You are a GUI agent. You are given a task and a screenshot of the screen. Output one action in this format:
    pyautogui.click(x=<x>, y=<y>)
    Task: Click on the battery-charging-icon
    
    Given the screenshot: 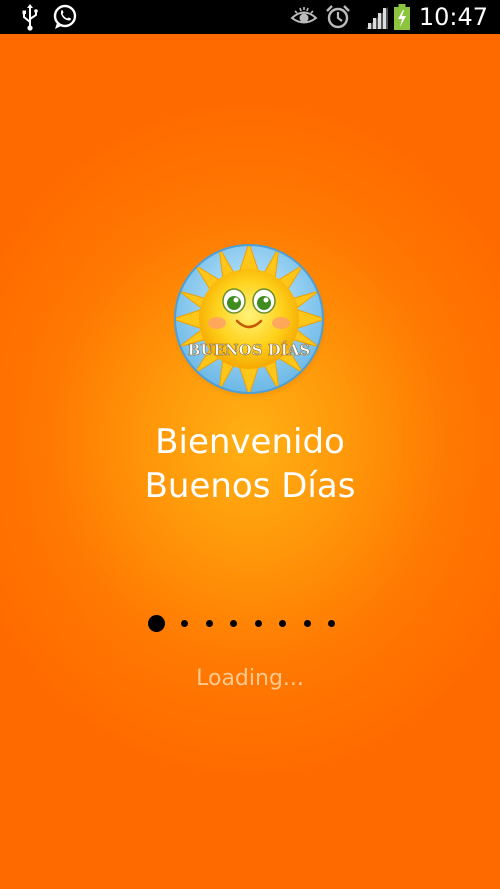 What is the action you would take?
    pyautogui.click(x=402, y=17)
    